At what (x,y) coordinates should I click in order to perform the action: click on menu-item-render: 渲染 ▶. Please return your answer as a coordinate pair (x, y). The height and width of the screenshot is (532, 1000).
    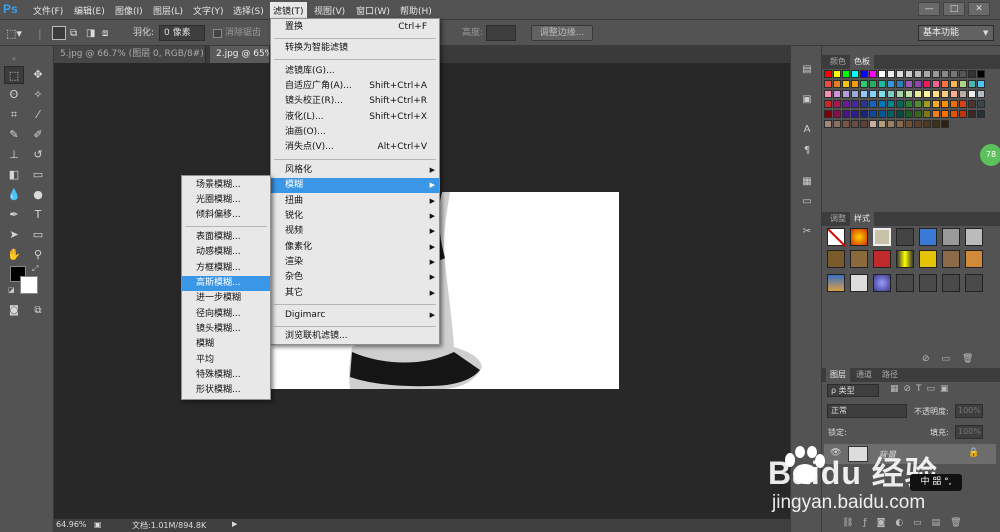
    Looking at the image, I should click on (355, 262).